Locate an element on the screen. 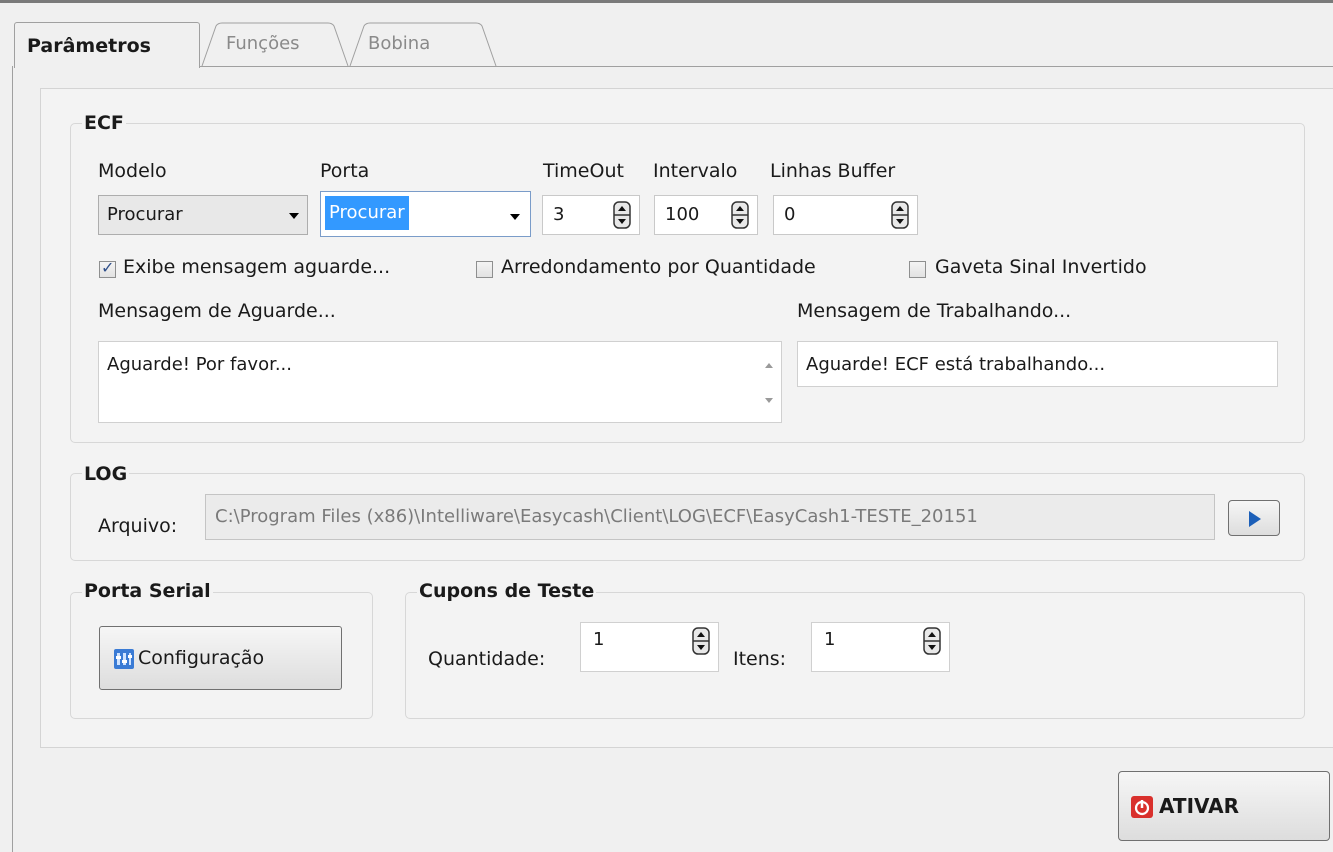  timeout-label: TimeOut is located at coordinates (583, 171).